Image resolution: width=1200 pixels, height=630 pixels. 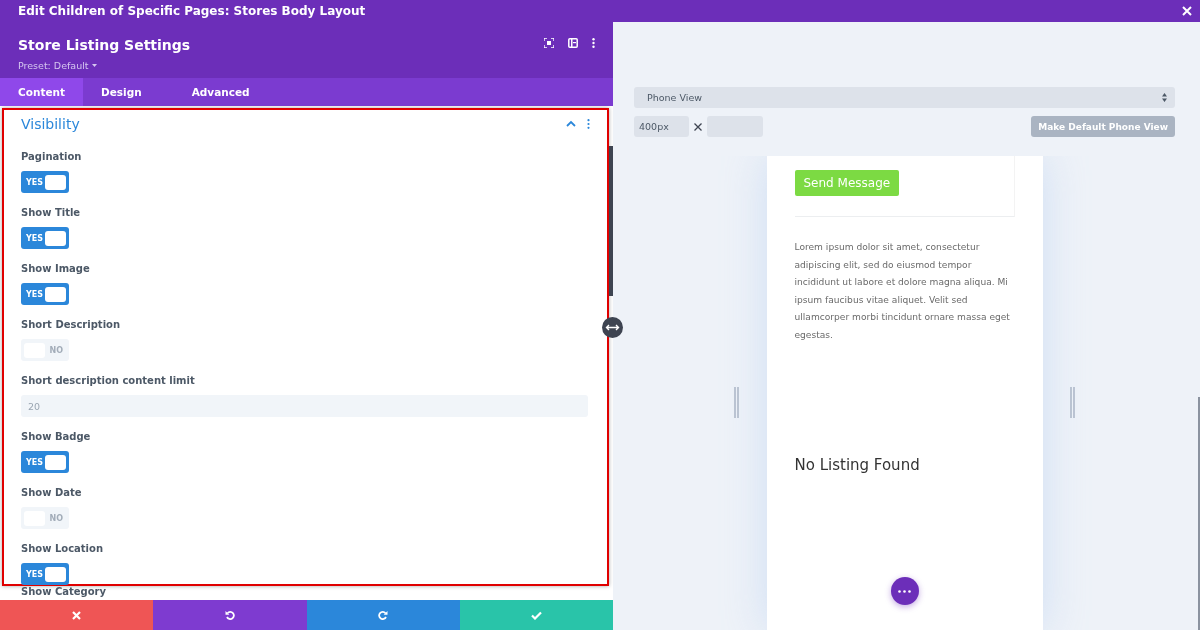 I want to click on setting-label: Show Title, so click(x=51, y=213).